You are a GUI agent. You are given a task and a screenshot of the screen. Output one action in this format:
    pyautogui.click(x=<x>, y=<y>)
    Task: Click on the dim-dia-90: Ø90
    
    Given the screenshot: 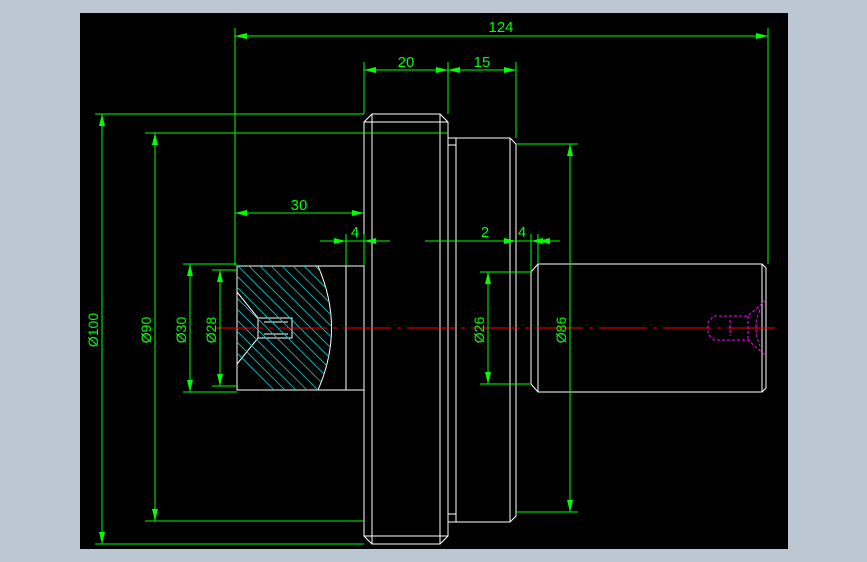 What is the action you would take?
    pyautogui.click(x=146, y=330)
    